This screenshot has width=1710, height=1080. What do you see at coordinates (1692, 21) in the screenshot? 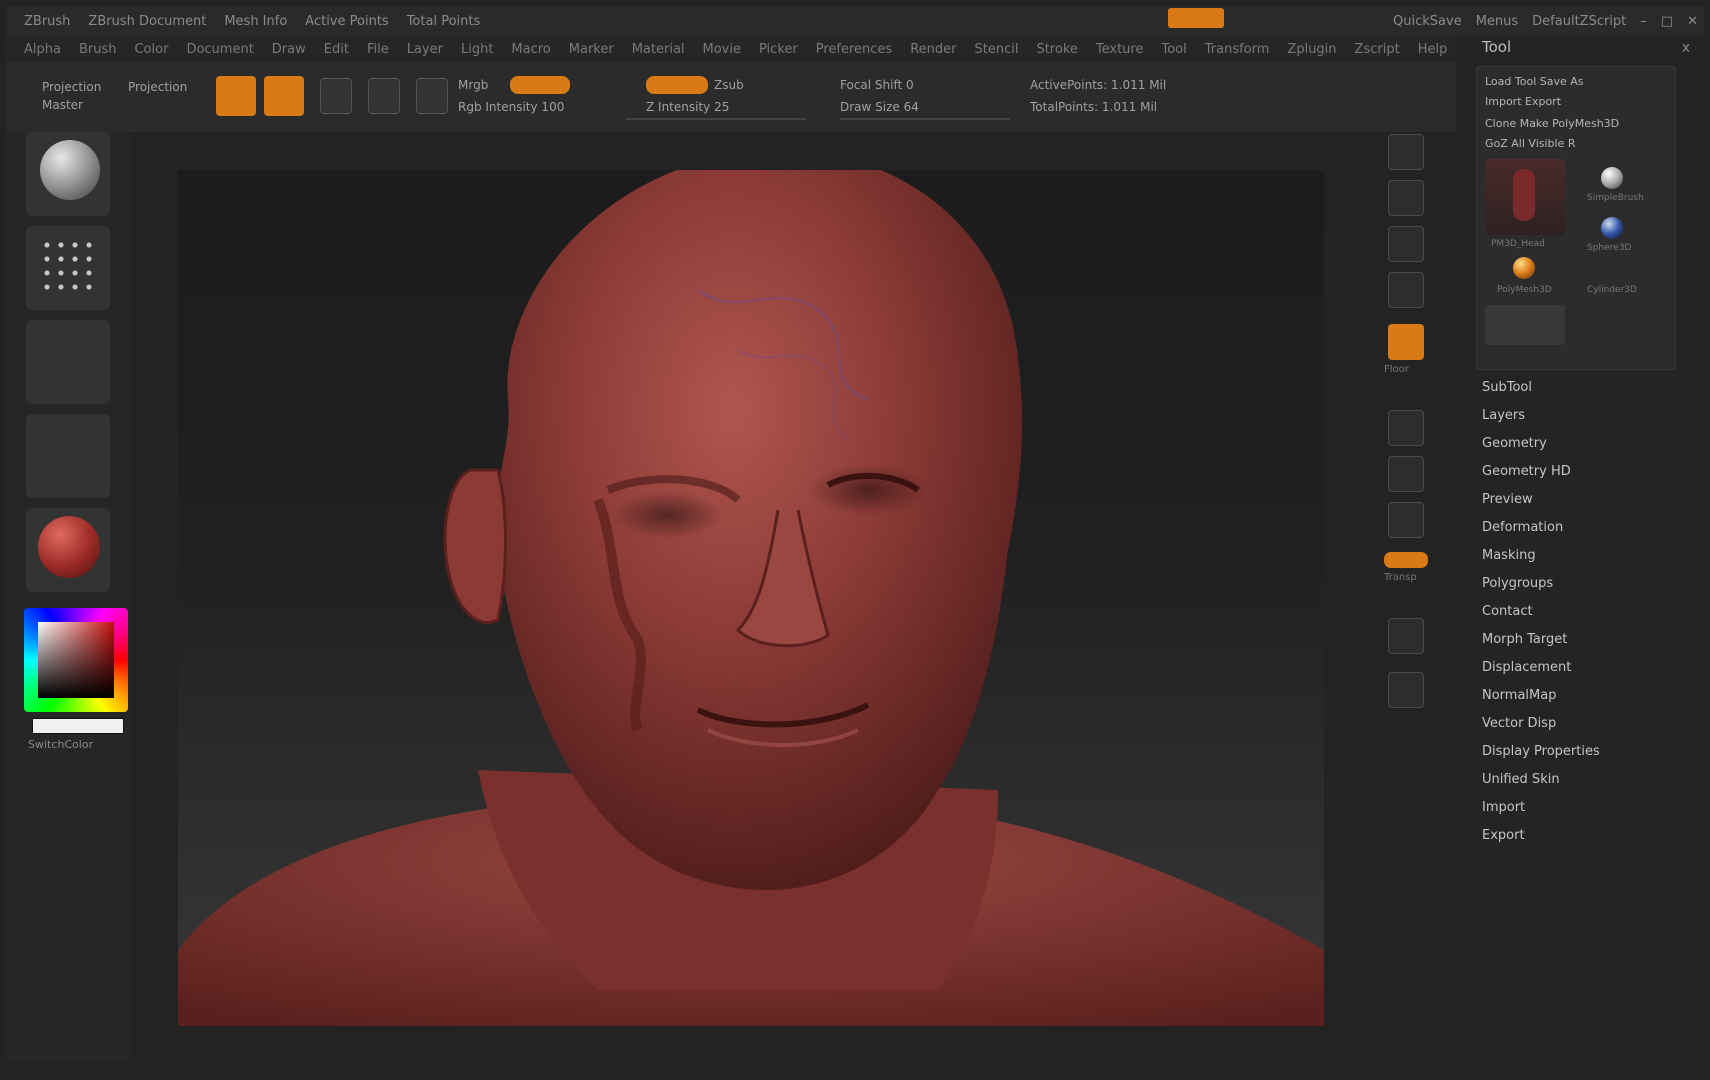
I see `close-icon: ✕` at bounding box center [1692, 21].